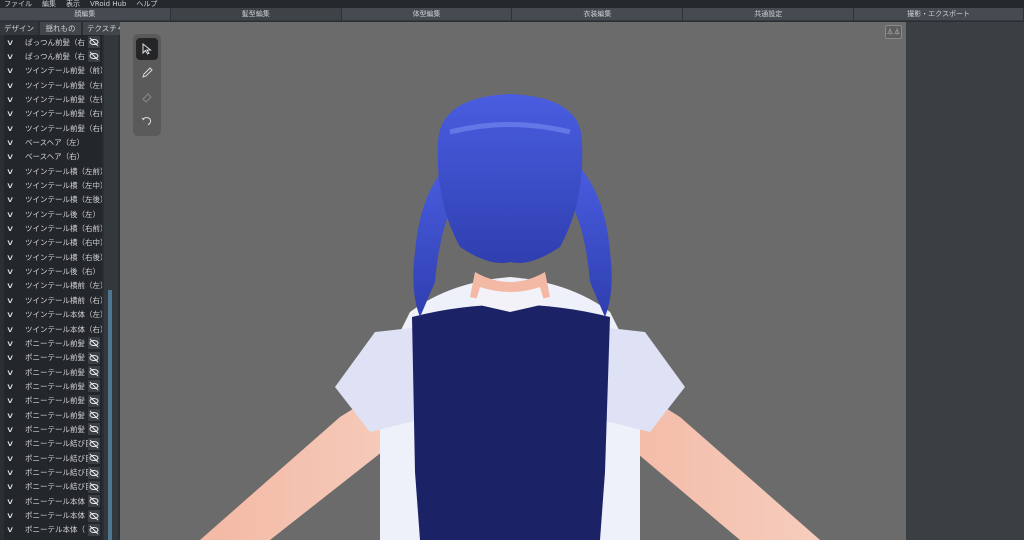  What do you see at coordinates (85, 14) in the screenshot?
I see `tab-face: 顔編集` at bounding box center [85, 14].